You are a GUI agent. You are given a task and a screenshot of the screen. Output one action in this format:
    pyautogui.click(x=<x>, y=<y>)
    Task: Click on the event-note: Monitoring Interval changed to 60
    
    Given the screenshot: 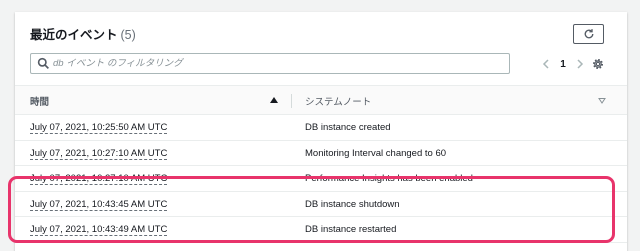 What is the action you would take?
    pyautogui.click(x=376, y=153)
    